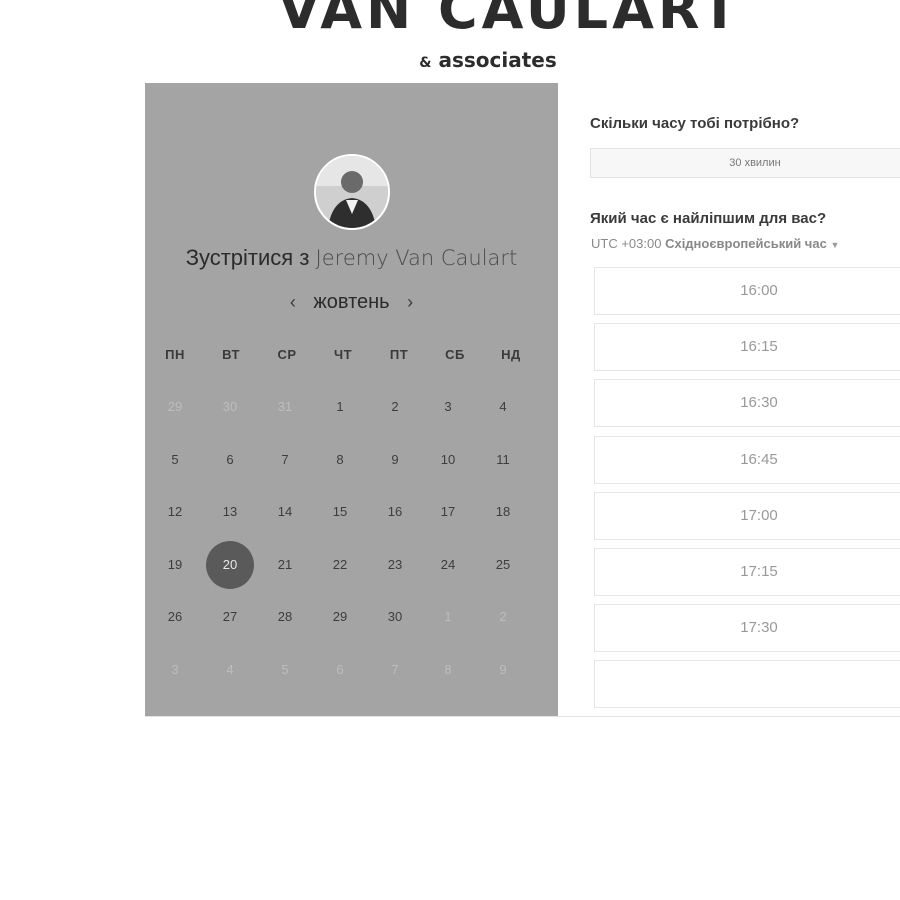 Image resolution: width=900 pixels, height=900 pixels. Describe the element at coordinates (285, 512) in the screenshot. I see `calendar-day: 14` at that location.